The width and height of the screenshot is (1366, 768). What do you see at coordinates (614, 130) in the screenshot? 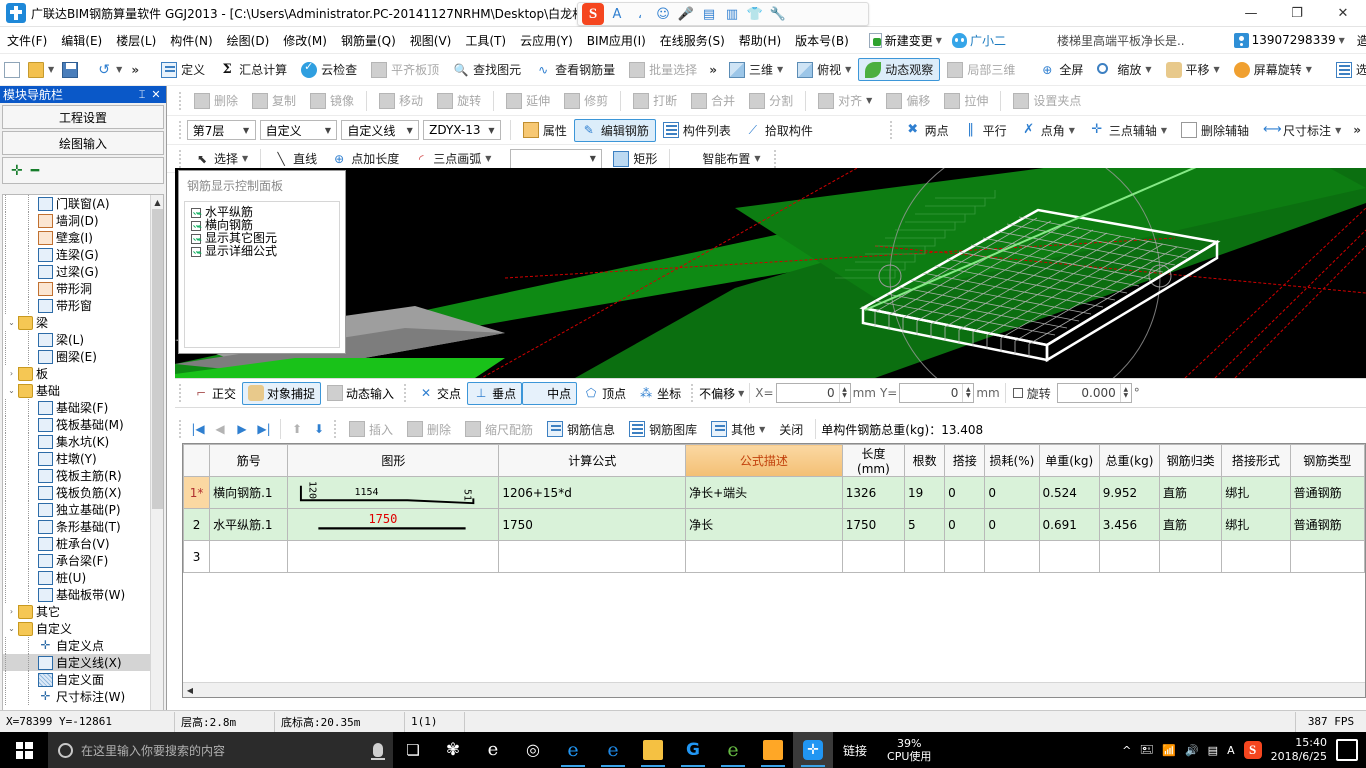
I see `edit-rebar-button: ✎ 编辑钢筋` at bounding box center [614, 130].